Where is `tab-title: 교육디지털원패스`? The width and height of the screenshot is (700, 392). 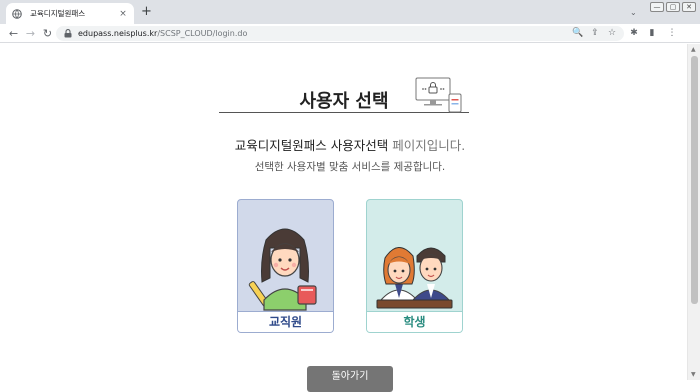
tab-title: 교육디지털원패스 is located at coordinates (58, 13).